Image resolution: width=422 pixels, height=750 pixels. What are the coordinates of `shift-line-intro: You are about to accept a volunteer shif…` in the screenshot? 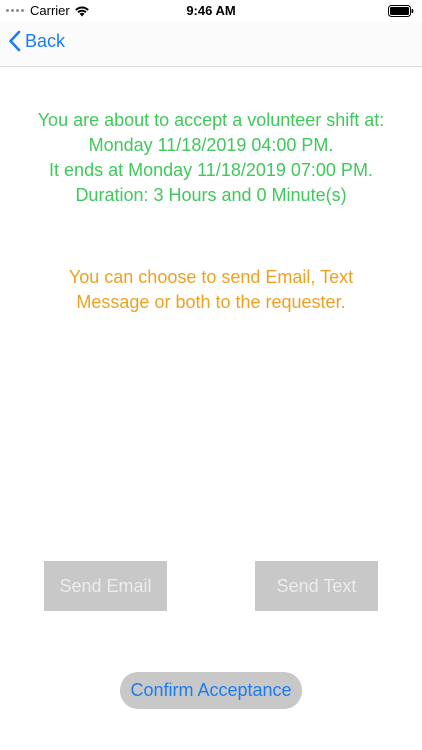 It's located at (211, 120).